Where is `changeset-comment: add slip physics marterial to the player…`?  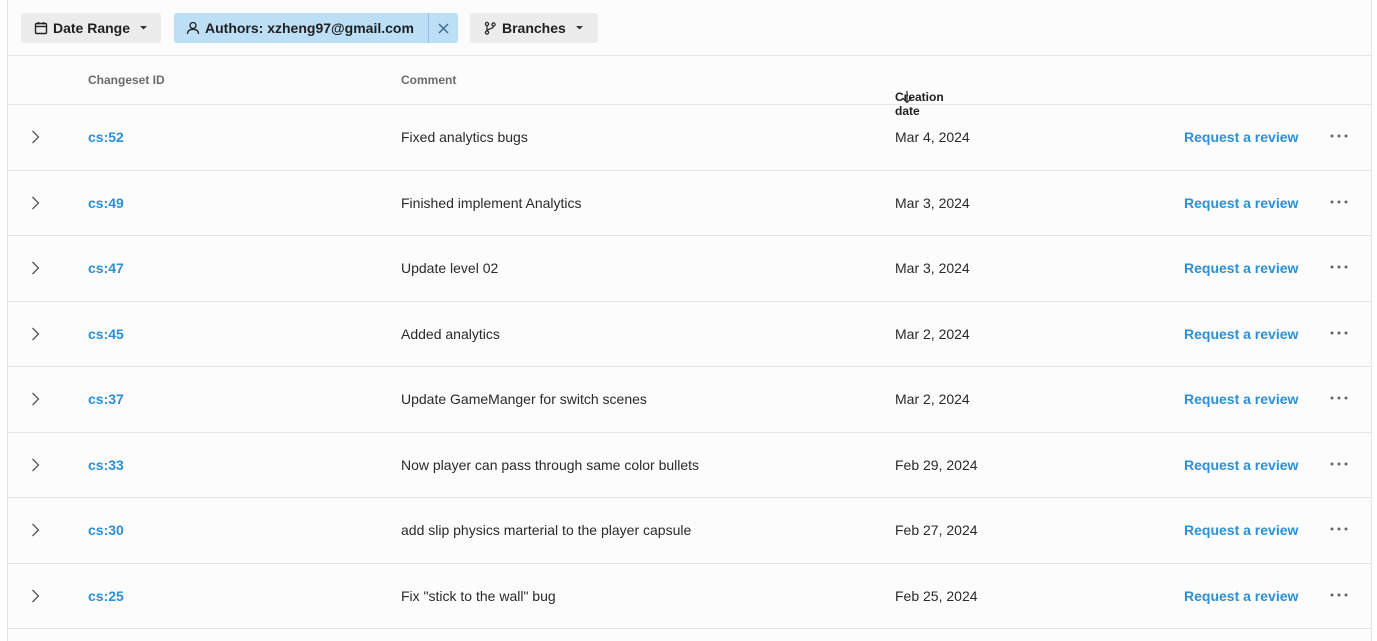 changeset-comment: add slip physics marterial to the player… is located at coordinates (546, 530).